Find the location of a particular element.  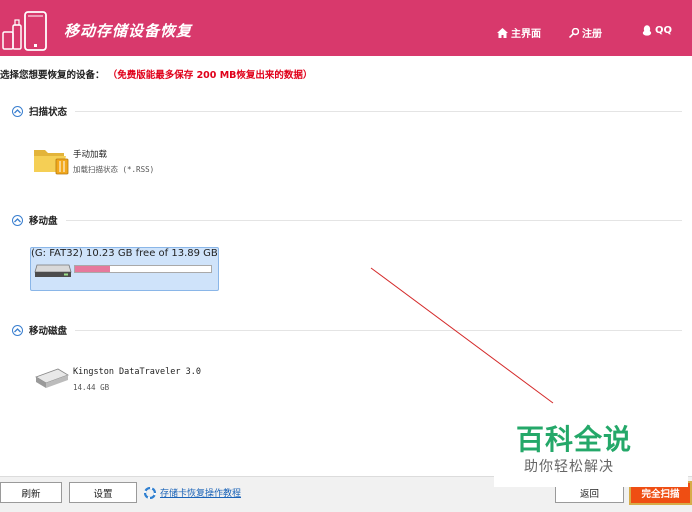

tutorial-link: 存储卡恢复操作教程 is located at coordinates (192, 492).